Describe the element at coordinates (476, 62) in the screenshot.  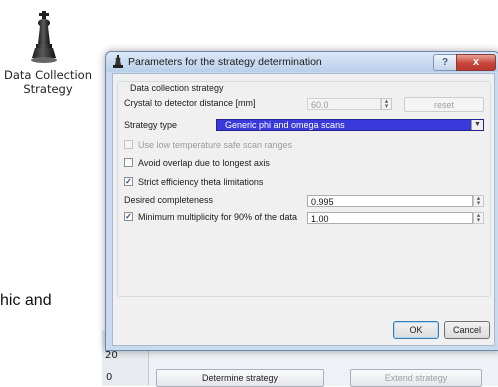
I see `close-button: x` at that location.